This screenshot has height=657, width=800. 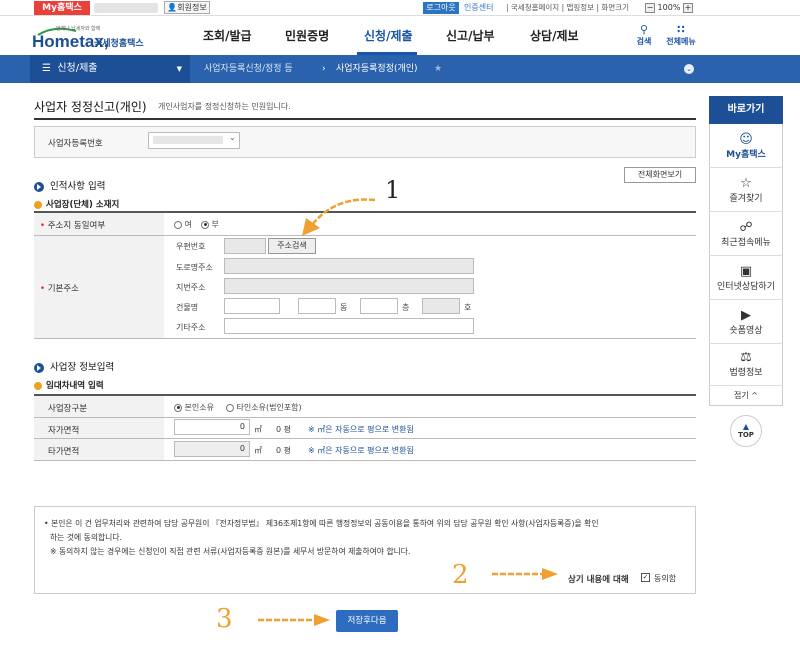 I want to click on floor-field, so click(x=379, y=306).